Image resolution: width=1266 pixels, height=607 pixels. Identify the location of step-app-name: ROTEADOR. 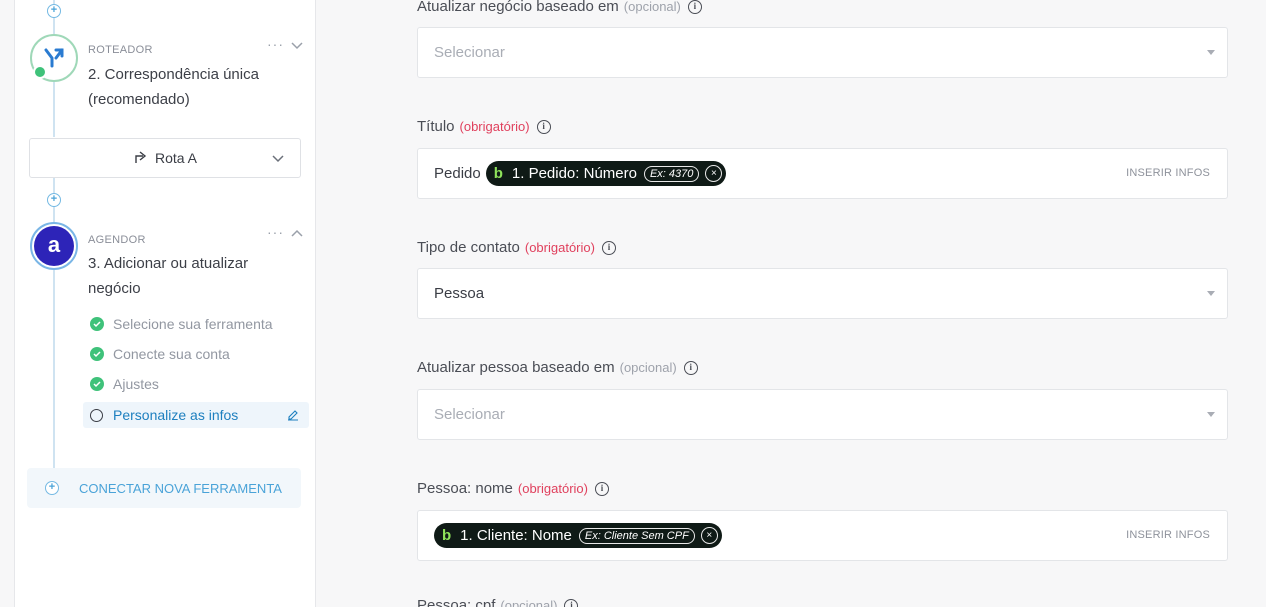
(120, 50).